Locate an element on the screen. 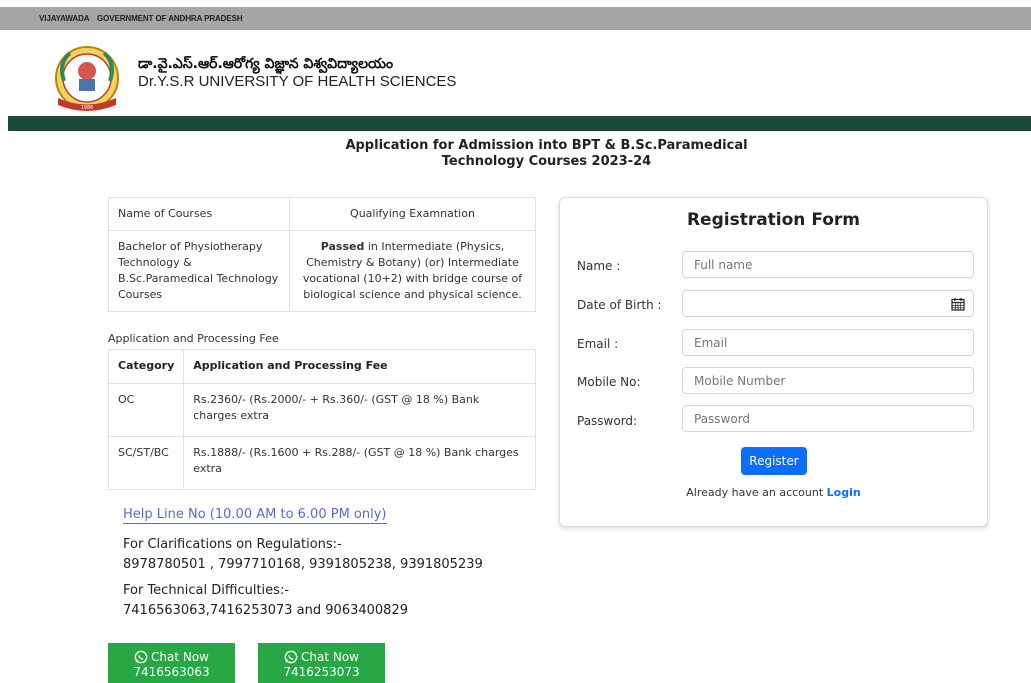 The width and height of the screenshot is (1031, 683). regulations-label: For Clarifications on Regulations:- is located at coordinates (232, 544).